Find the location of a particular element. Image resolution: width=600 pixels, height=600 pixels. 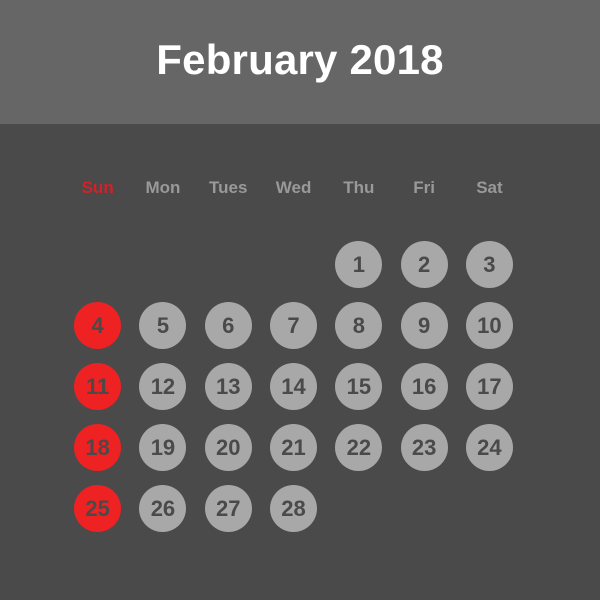

date-cell: 12 is located at coordinates (162, 386).